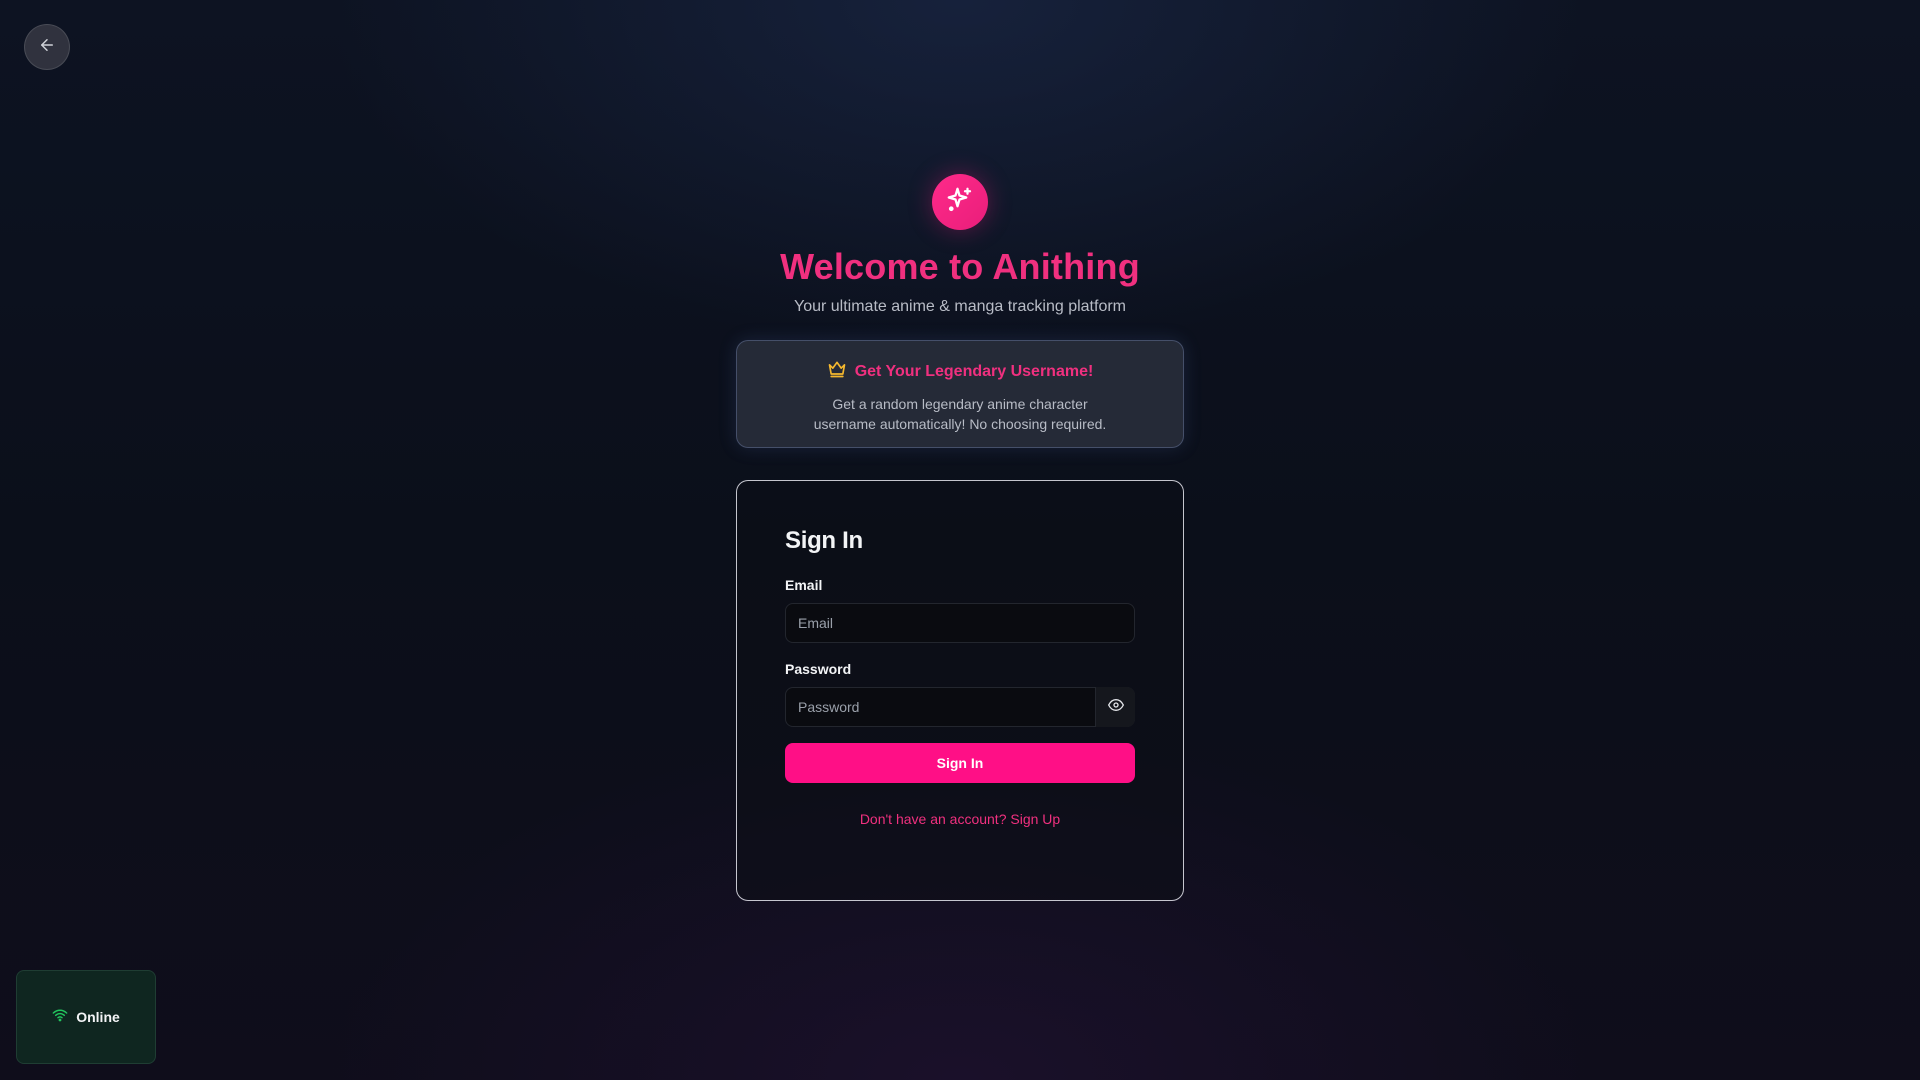  I want to click on email-label: Email, so click(804, 585).